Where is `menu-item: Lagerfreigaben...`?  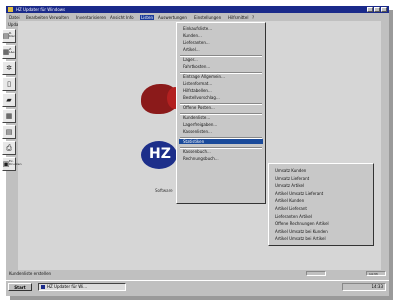
menu-item: Lagerfreigaben... is located at coordinates (200, 124).